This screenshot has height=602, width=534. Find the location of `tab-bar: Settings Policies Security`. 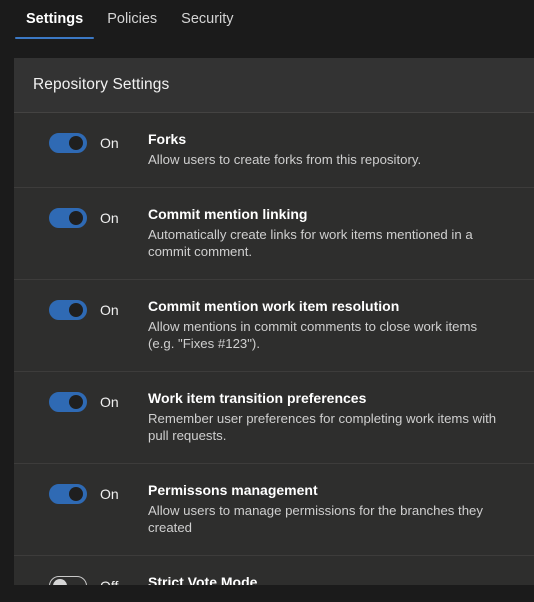

tab-bar: Settings Policies Security is located at coordinates (267, 27).